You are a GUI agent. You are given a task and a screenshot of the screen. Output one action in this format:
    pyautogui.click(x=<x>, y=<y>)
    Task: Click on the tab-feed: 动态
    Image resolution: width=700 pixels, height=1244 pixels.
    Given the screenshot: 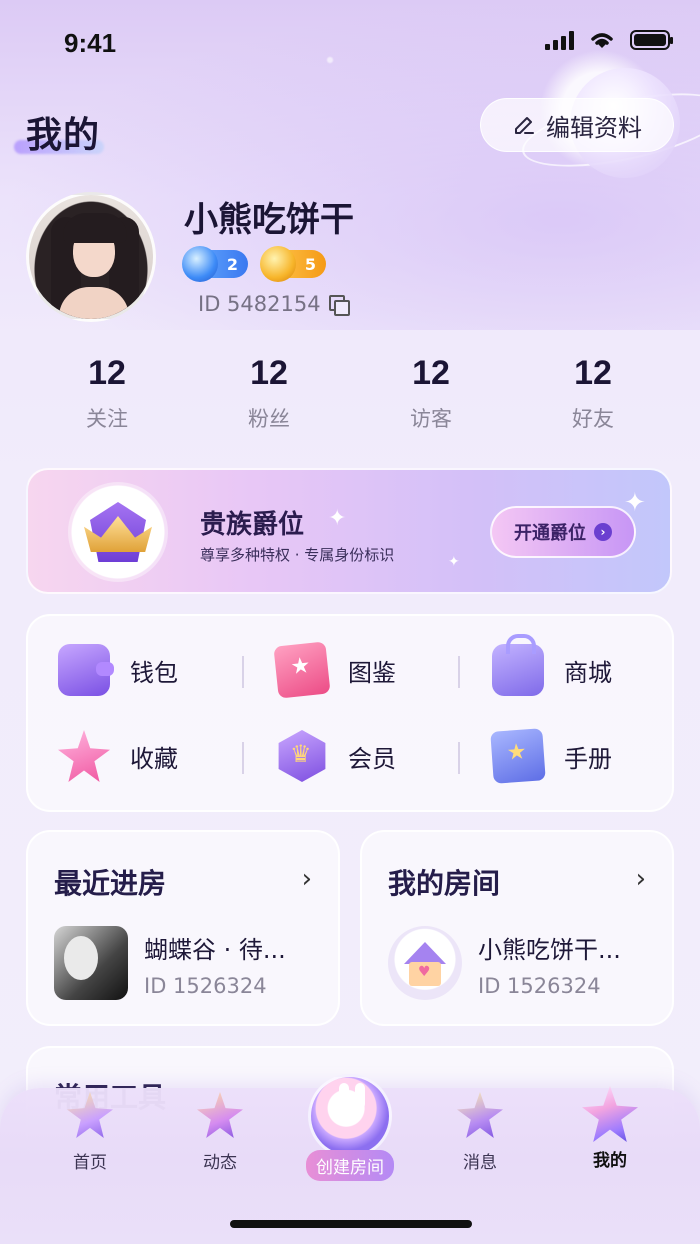 What is the action you would take?
    pyautogui.click(x=220, y=1132)
    